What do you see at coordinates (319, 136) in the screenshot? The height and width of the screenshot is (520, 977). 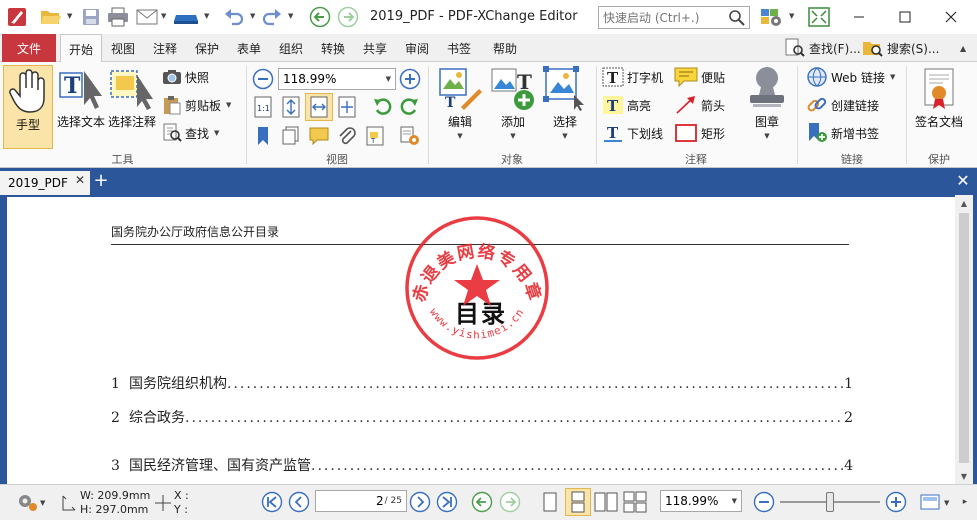 I see `comments-panel-icon` at bounding box center [319, 136].